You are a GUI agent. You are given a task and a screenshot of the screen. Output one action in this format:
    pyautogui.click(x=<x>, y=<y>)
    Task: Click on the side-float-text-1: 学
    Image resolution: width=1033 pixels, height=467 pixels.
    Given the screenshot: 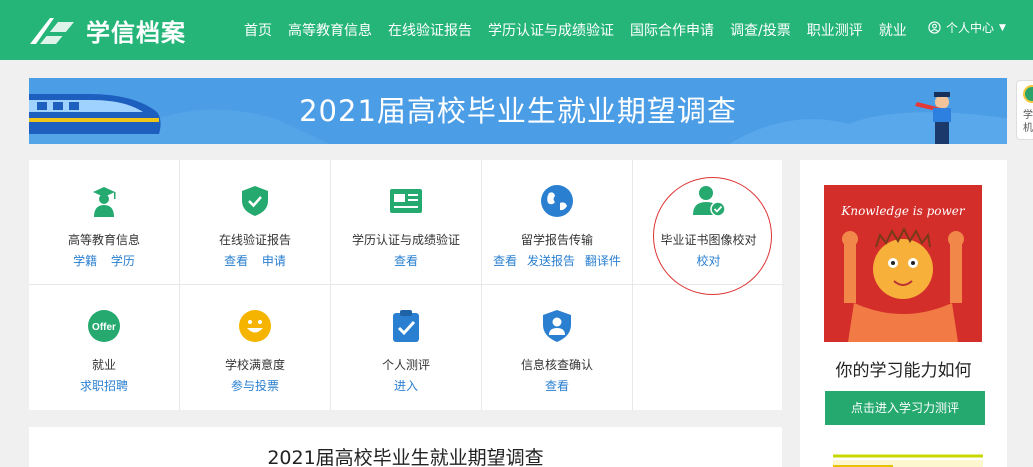 What is the action you would take?
    pyautogui.click(x=1028, y=115)
    